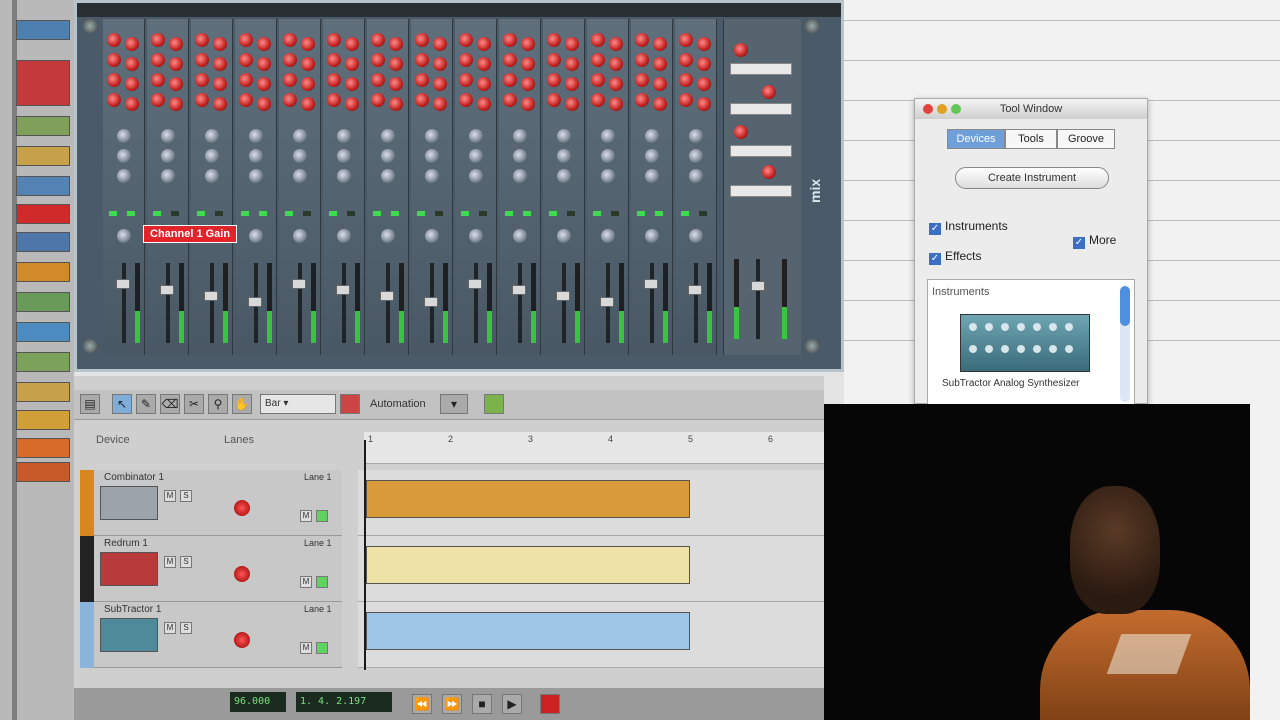 This screenshot has width=1280, height=720. Describe the element at coordinates (350, 404) in the screenshot. I see `snap-toggle-button` at that location.